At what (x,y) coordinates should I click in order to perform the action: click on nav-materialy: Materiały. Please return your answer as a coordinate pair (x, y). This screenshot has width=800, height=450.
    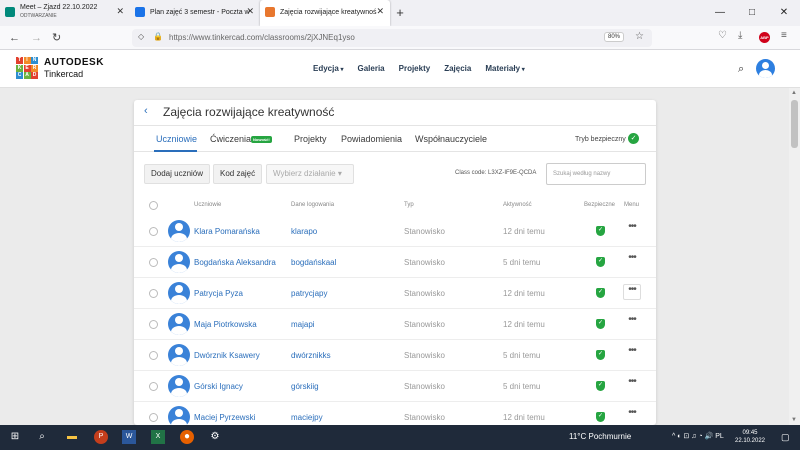
    Looking at the image, I should click on (504, 68).